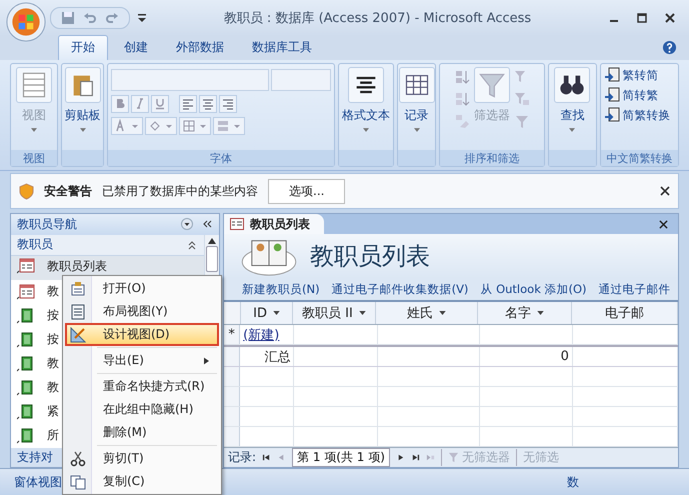  I want to click on group-label: 视图, so click(34, 158).